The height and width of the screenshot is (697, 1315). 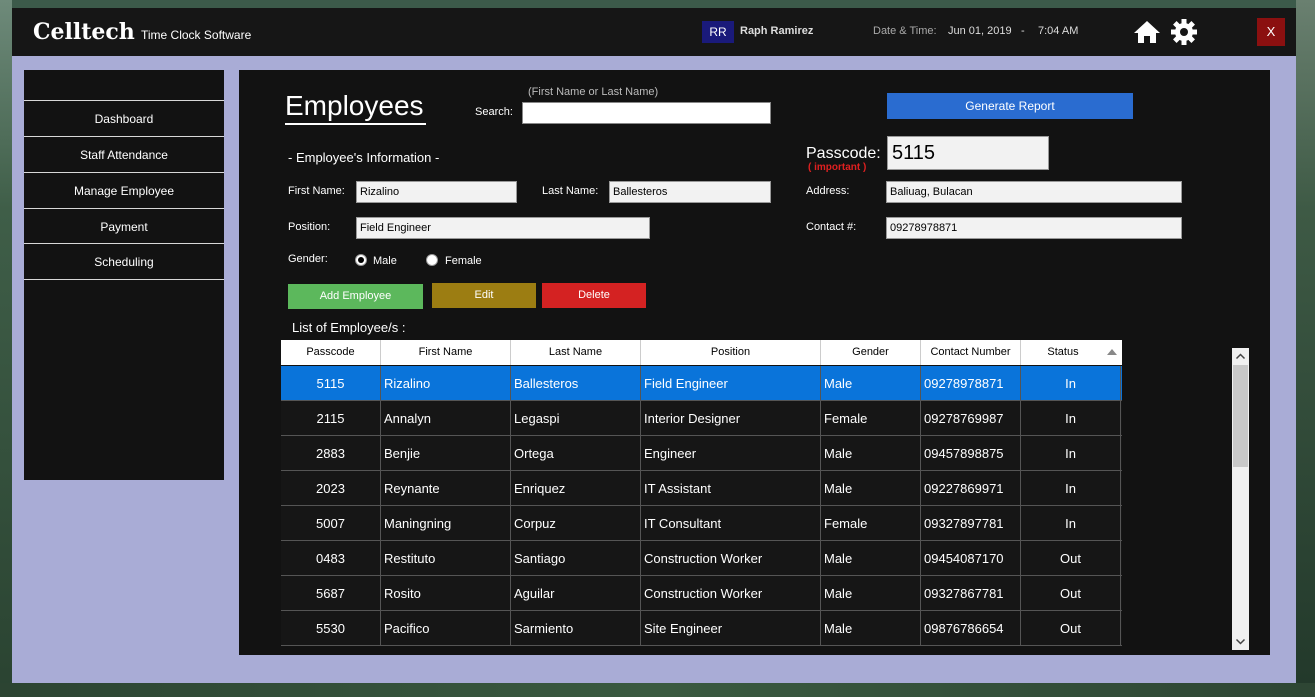 I want to click on cell-position: Engineer, so click(x=731, y=453).